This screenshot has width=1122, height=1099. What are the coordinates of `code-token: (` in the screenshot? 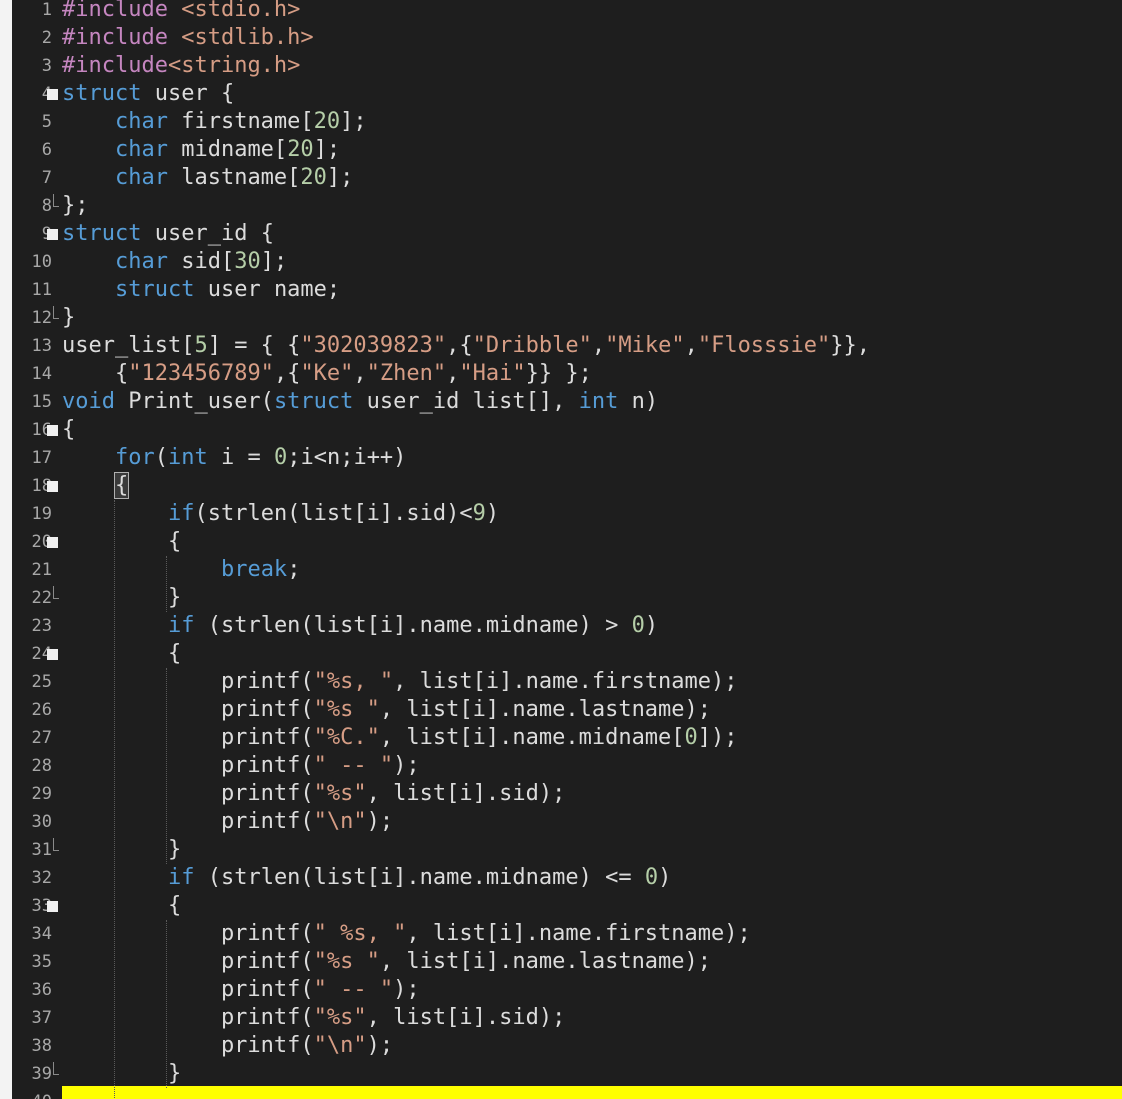 It's located at (161, 457).